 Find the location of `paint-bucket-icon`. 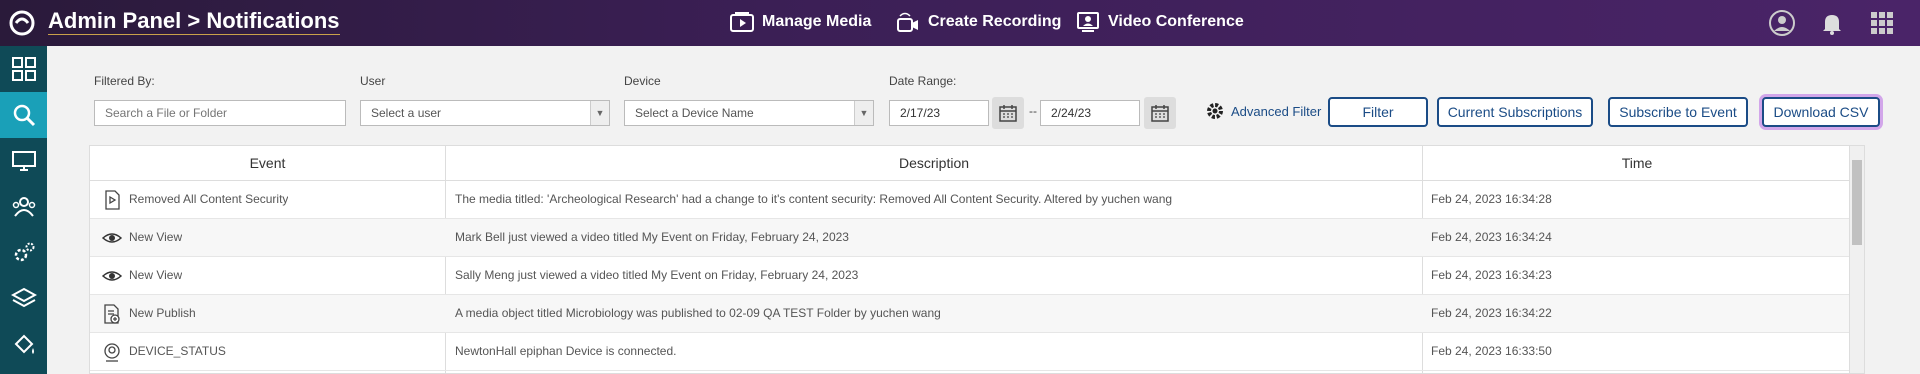

paint-bucket-icon is located at coordinates (24, 344).